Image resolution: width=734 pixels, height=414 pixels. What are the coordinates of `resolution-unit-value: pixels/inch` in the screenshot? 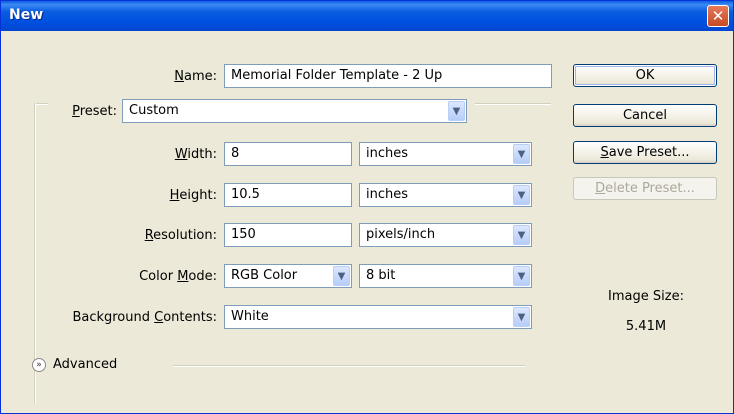 It's located at (401, 234).